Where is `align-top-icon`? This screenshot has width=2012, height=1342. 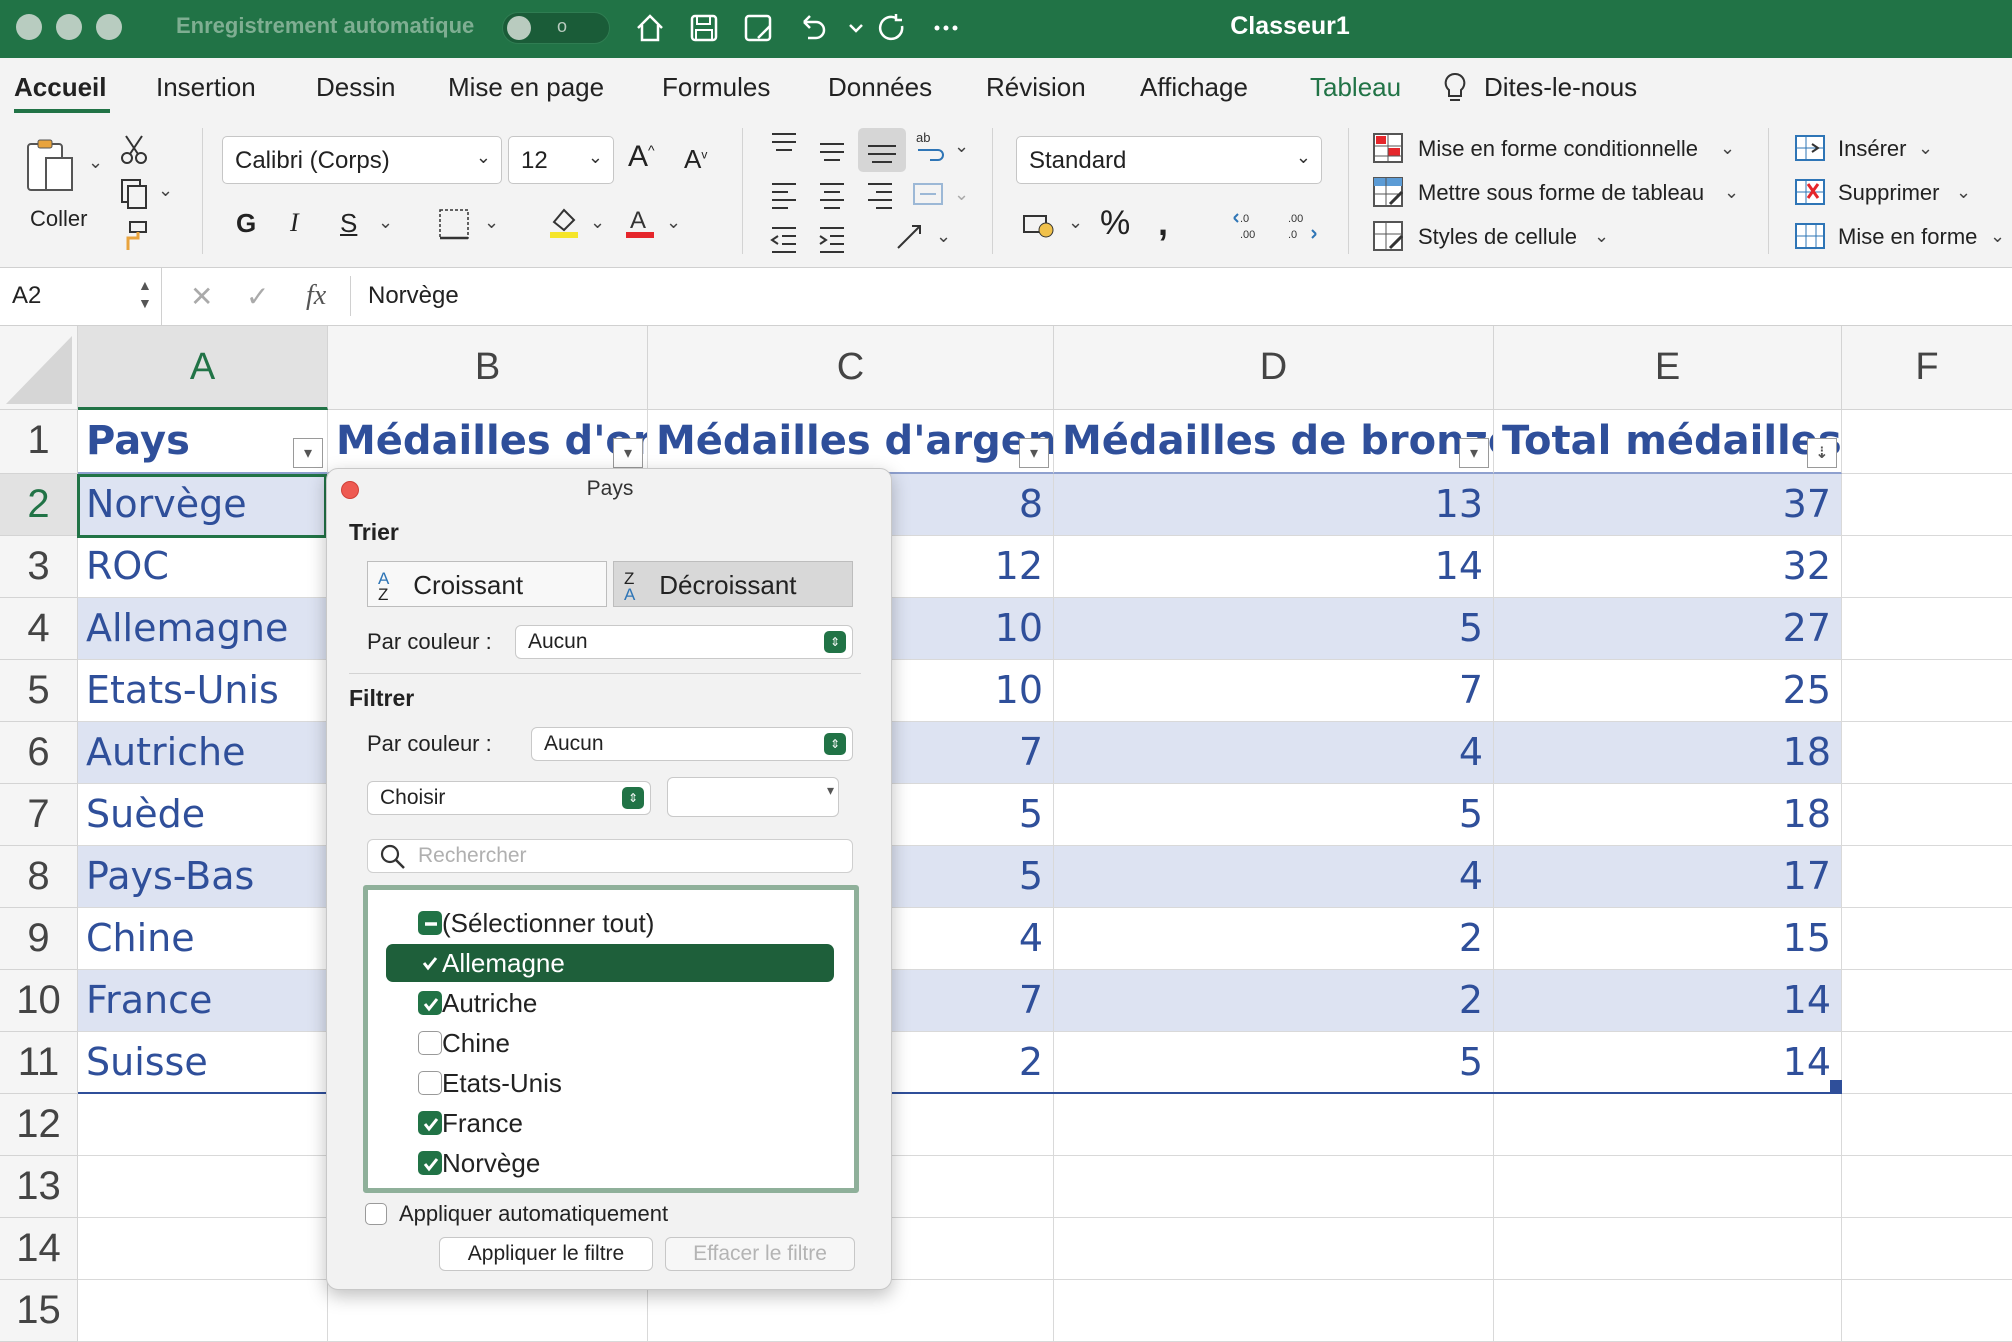 align-top-icon is located at coordinates (784, 146).